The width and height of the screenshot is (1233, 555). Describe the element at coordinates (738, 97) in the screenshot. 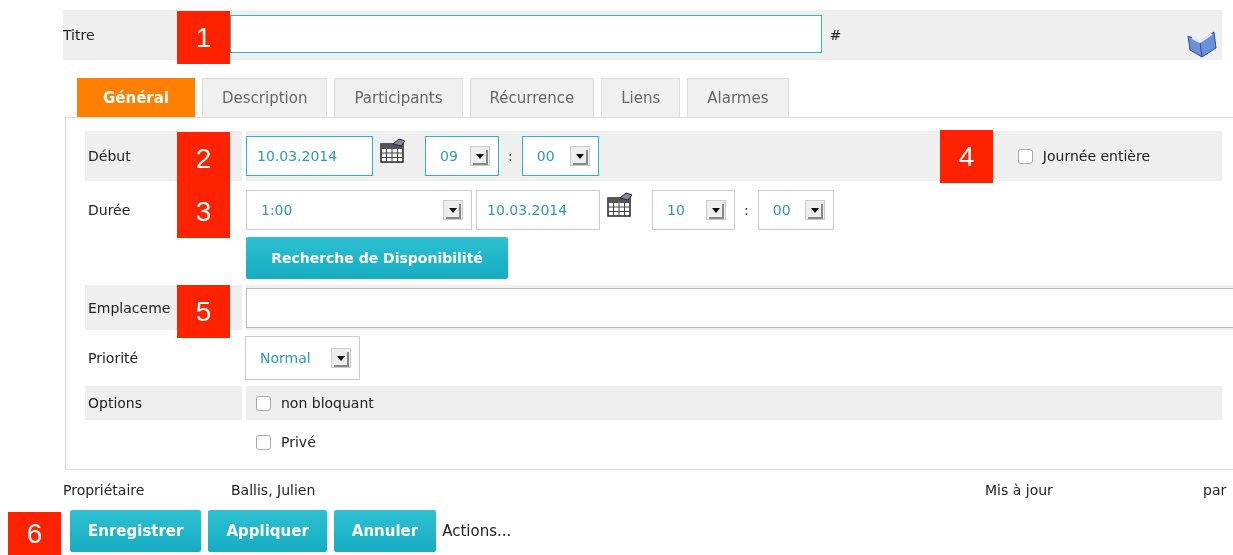

I see `tab: Alarmes` at that location.